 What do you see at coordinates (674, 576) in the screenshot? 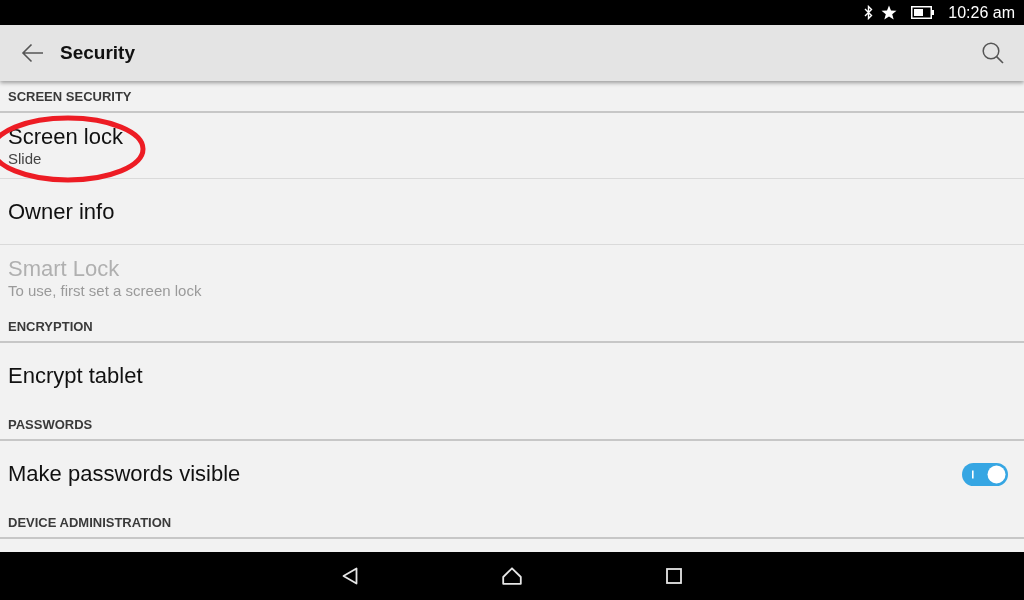
I see `recents-icon` at bounding box center [674, 576].